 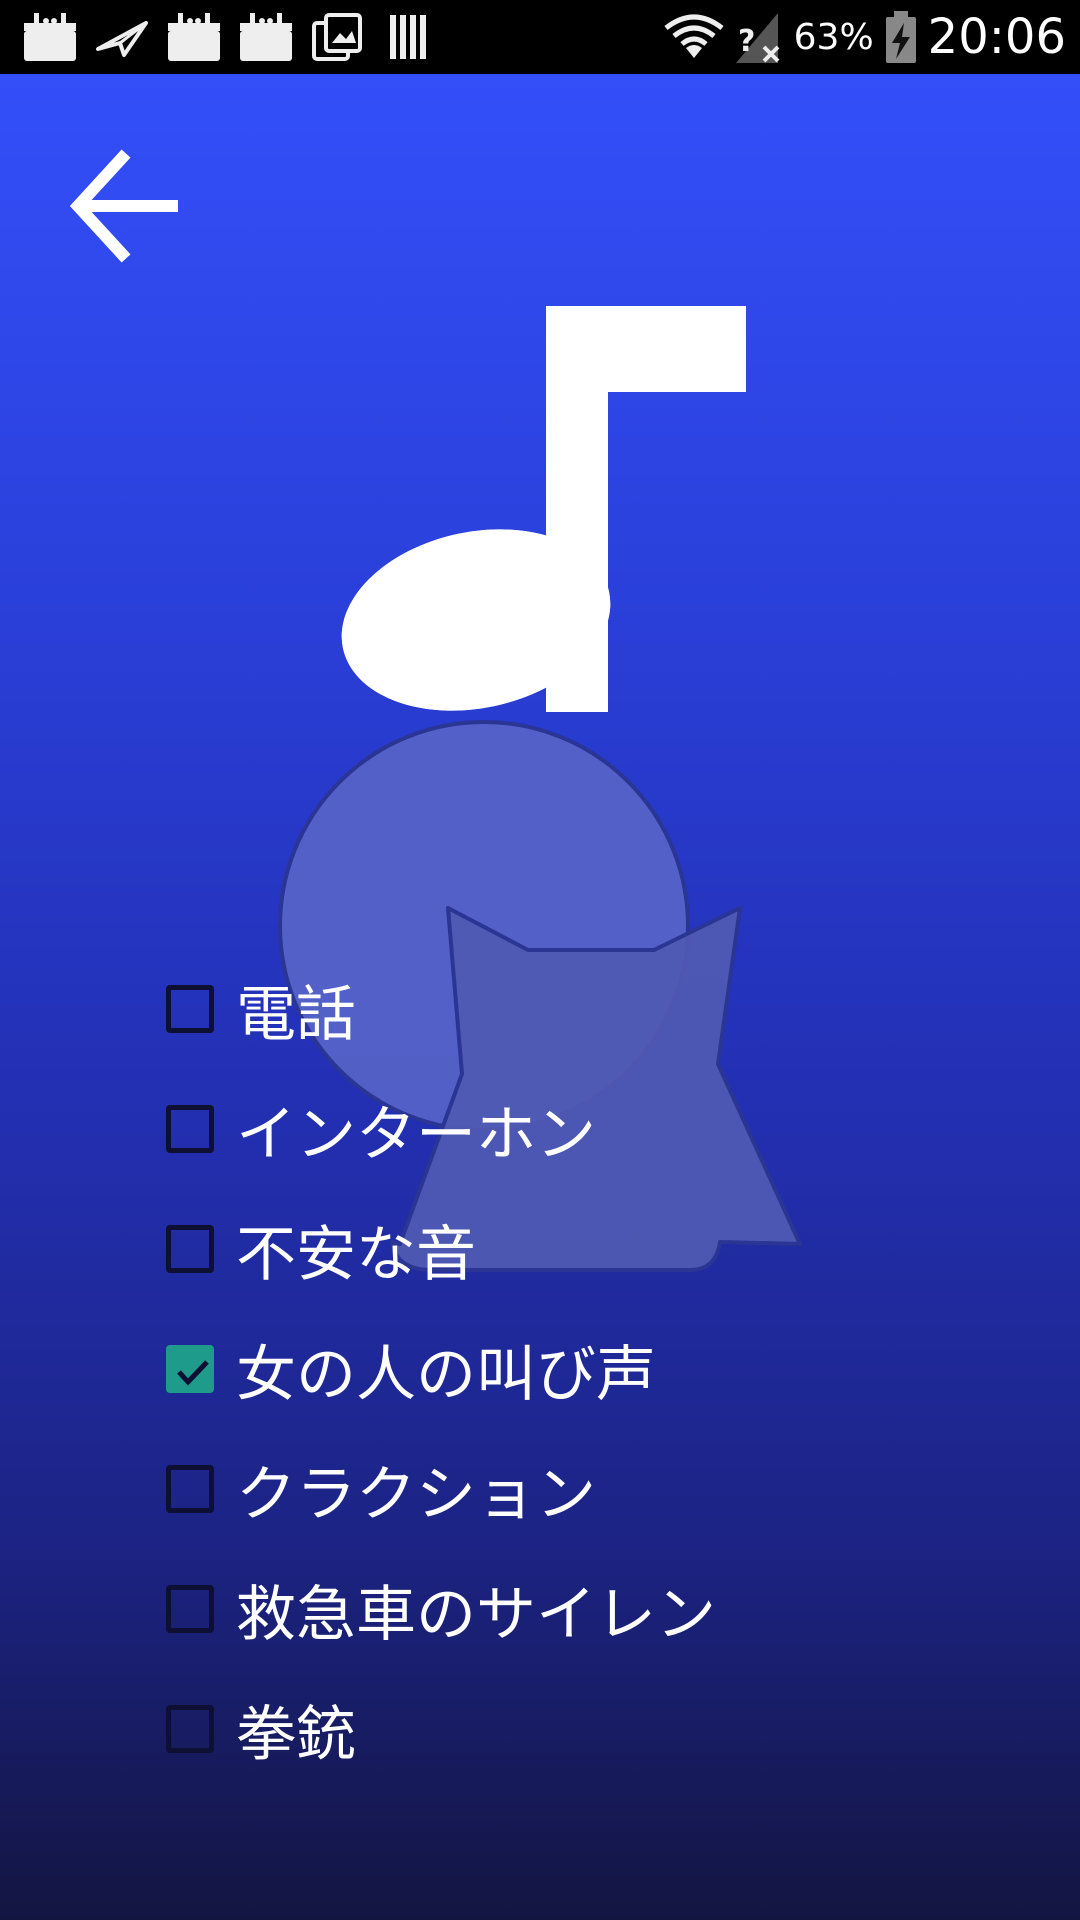 What do you see at coordinates (416, 1494) in the screenshot?
I see `option-label: クラクション` at bounding box center [416, 1494].